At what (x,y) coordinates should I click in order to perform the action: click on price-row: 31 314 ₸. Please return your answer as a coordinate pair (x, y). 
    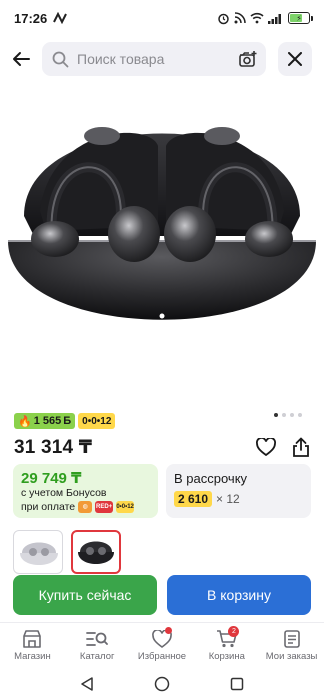
    Looking at the image, I should click on (162, 447).